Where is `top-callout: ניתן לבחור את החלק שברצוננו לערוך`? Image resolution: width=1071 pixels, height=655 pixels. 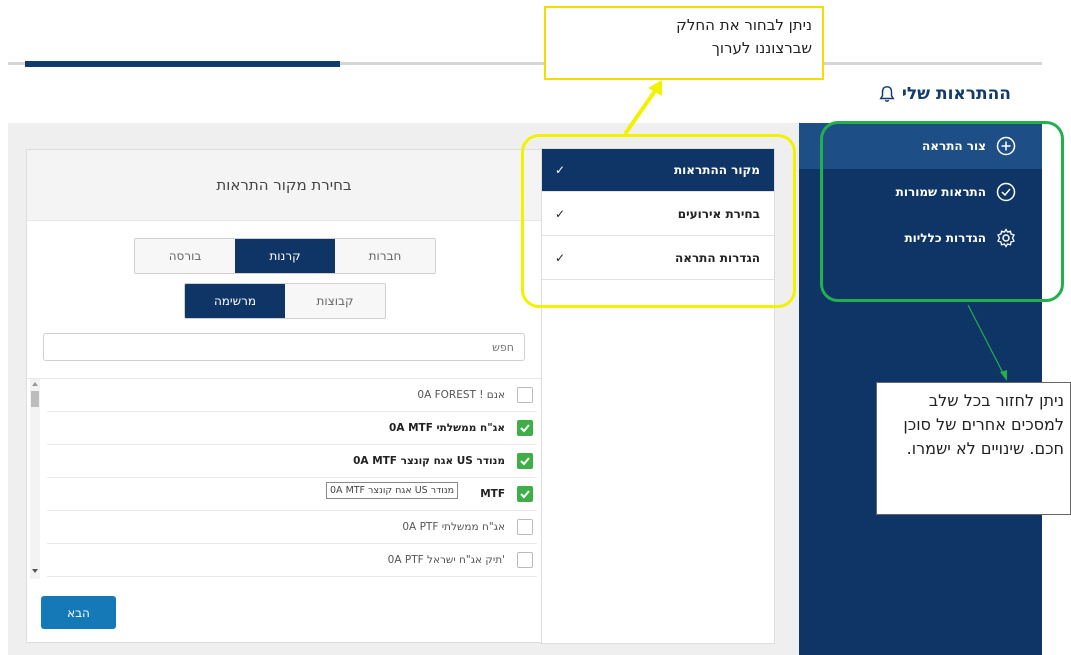
top-callout: ניתן לבחור את החלק שברצוננו לערוך is located at coordinates (684, 43).